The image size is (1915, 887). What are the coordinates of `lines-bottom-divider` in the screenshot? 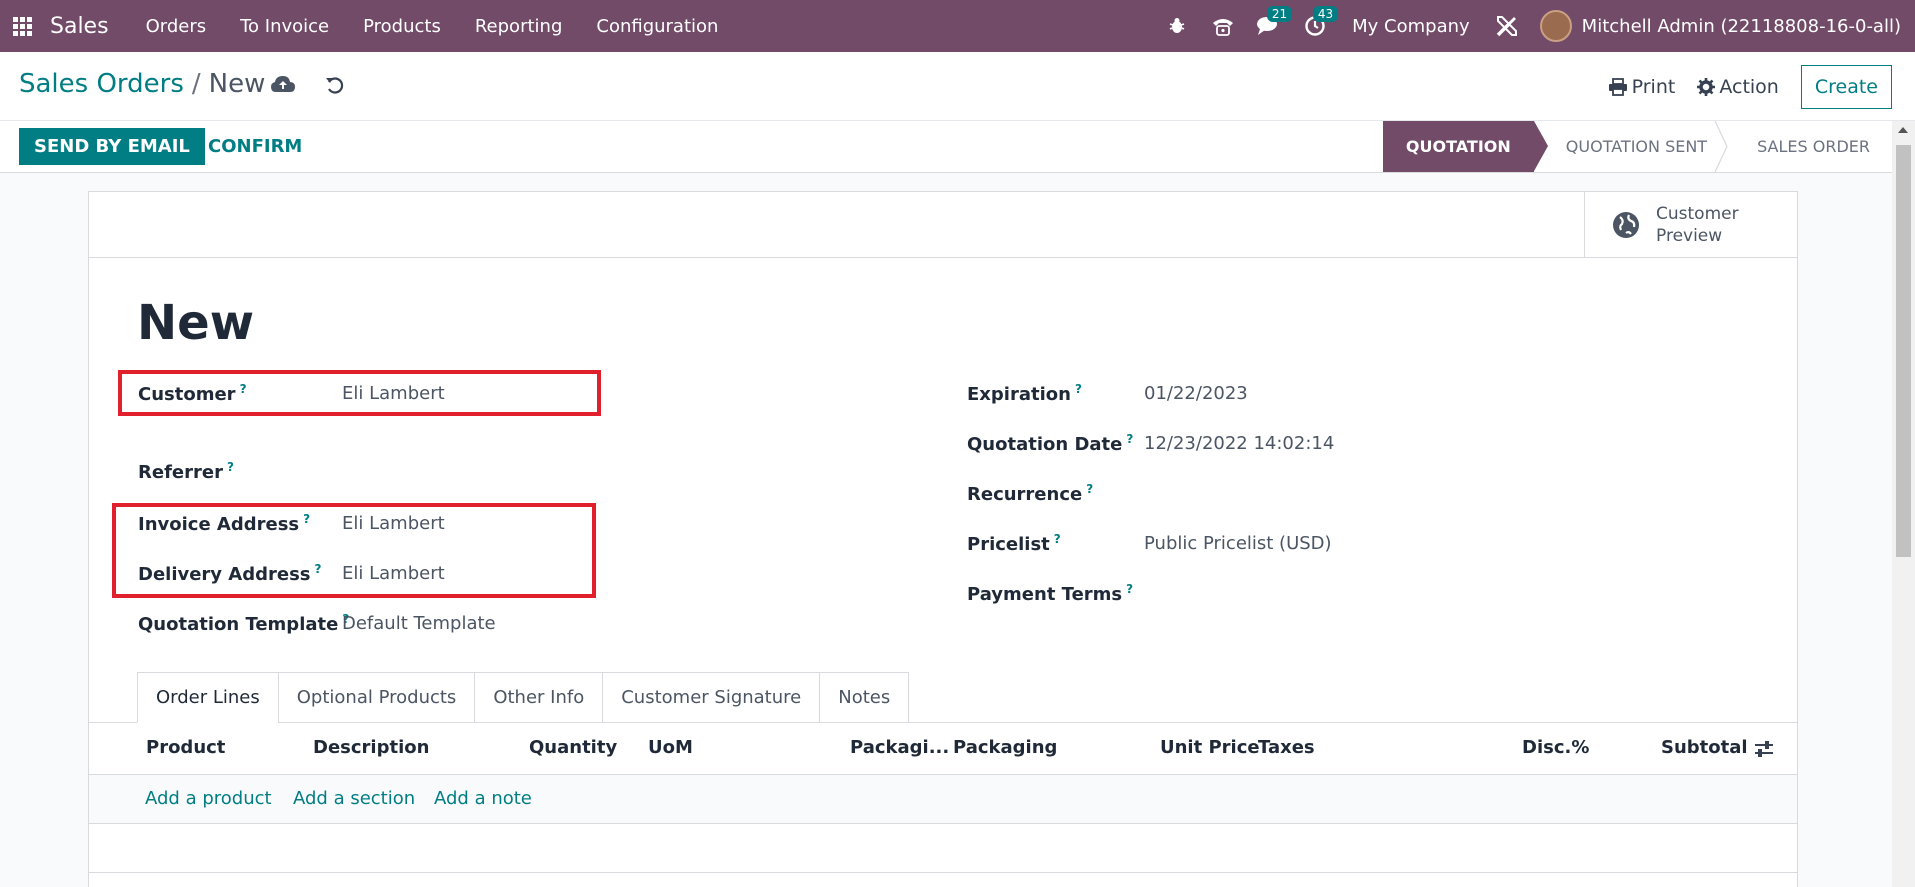 It's located at (943, 872).